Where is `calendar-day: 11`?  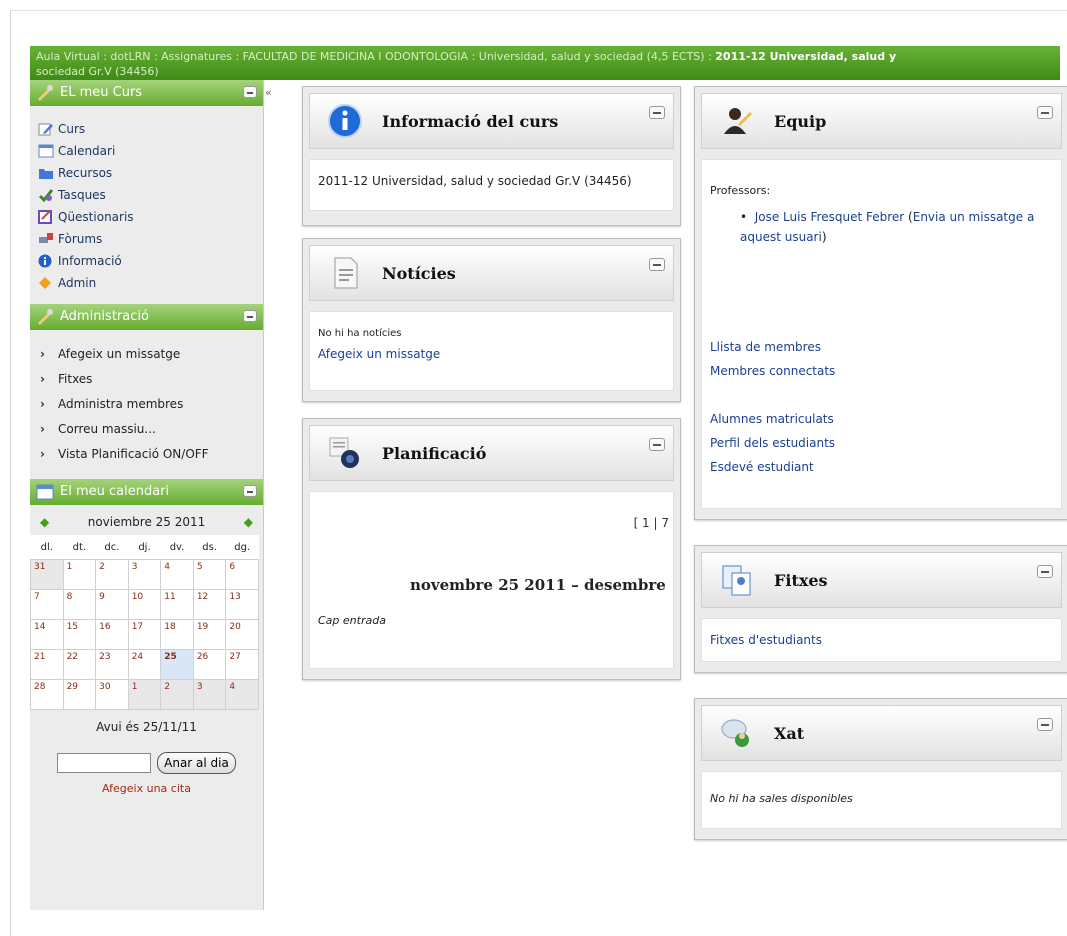 calendar-day: 11 is located at coordinates (177, 604).